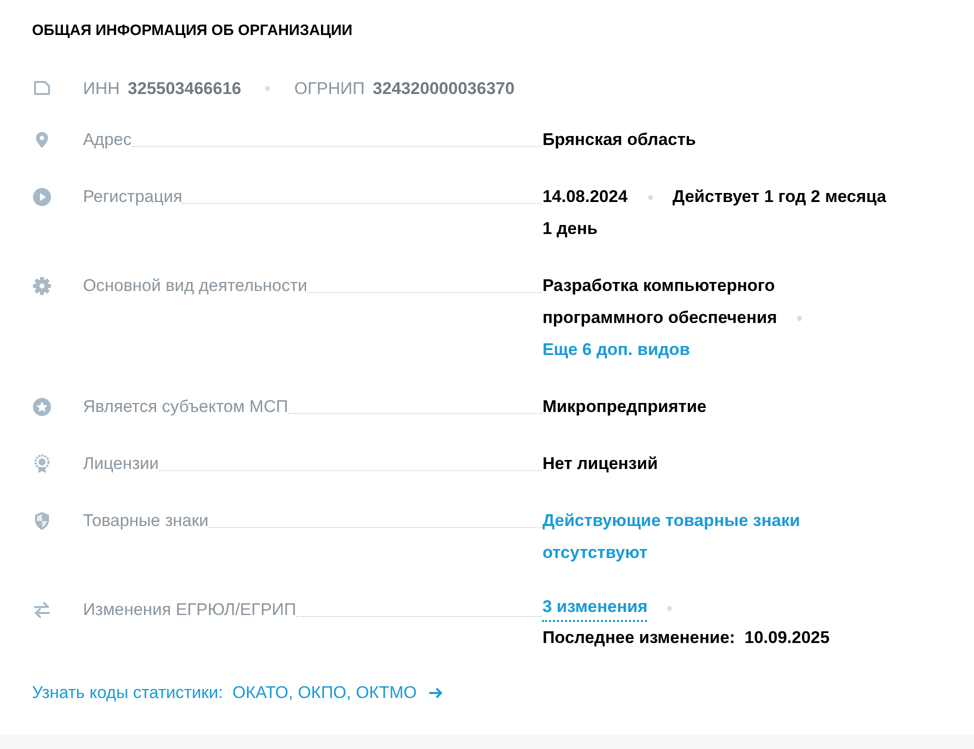 This screenshot has height=749, width=974. Describe the element at coordinates (193, 31) in the screenshot. I see `section-title: ОБЩАЯ ИНФОРМАЦИЯ ОБ ОРГАНИЗАЦИИ` at that location.